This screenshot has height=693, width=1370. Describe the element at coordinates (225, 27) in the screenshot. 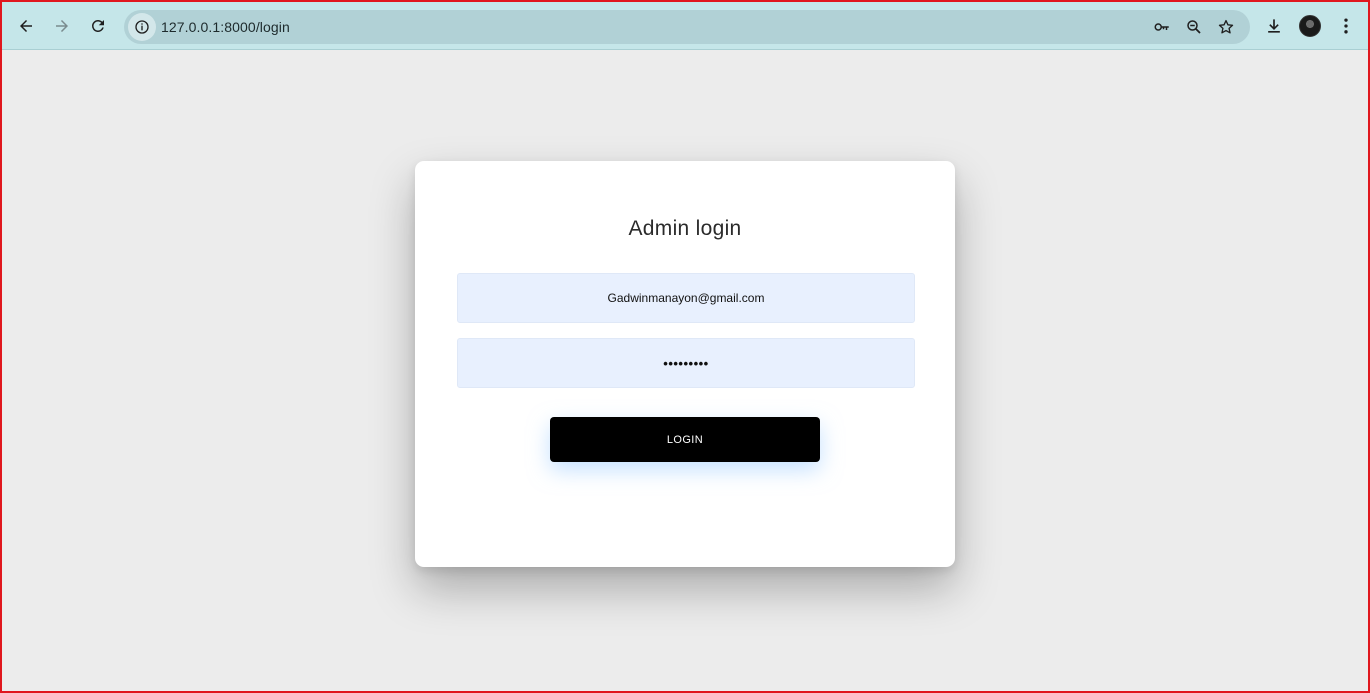

I see `url-text: 127.0.0.1:8000/login` at that location.